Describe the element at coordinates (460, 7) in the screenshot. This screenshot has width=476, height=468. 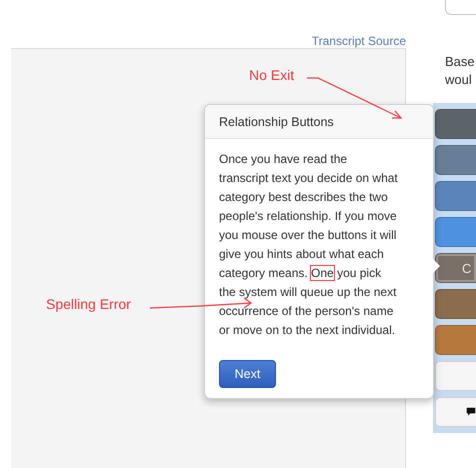
I see `input-field` at that location.